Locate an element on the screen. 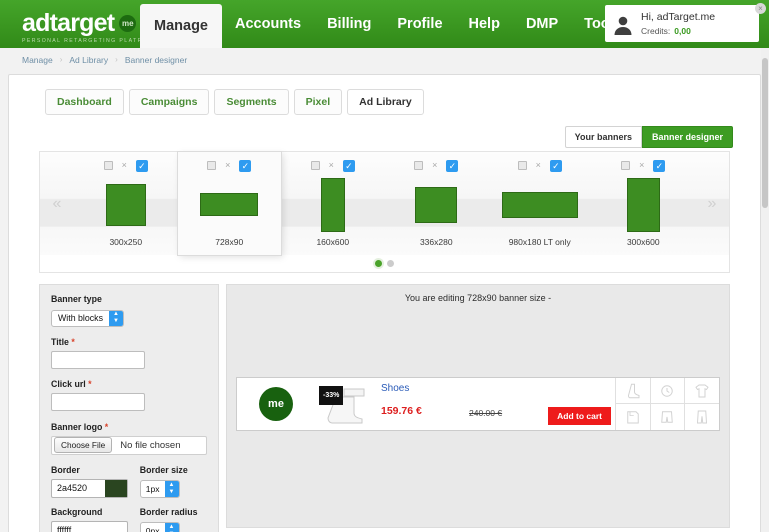  title-label: Title * is located at coordinates (129, 342).